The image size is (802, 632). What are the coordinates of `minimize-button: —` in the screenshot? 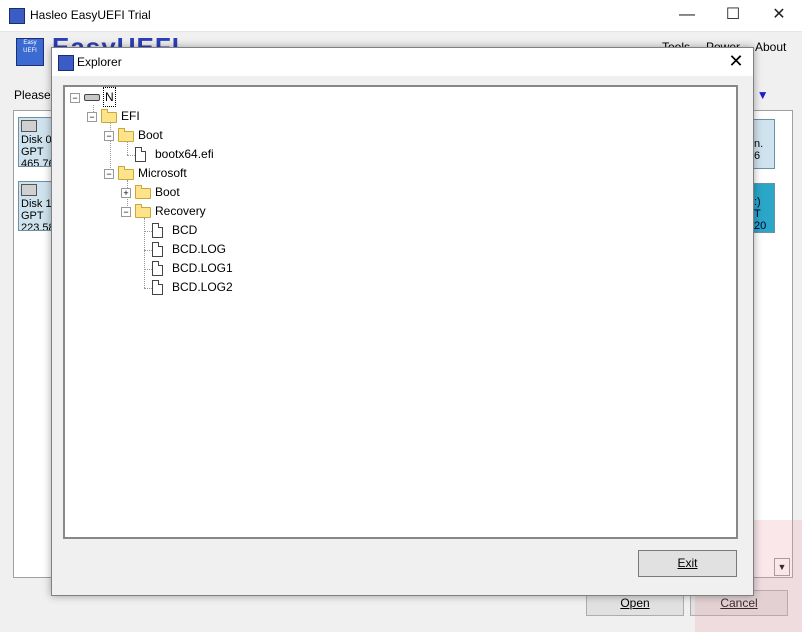 It's located at (687, 16).